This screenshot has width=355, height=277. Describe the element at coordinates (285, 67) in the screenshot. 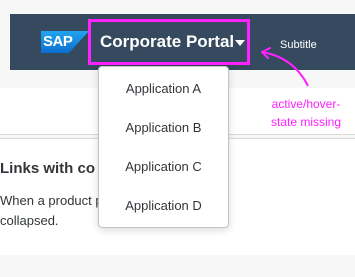

I see `annotation-arrow` at that location.